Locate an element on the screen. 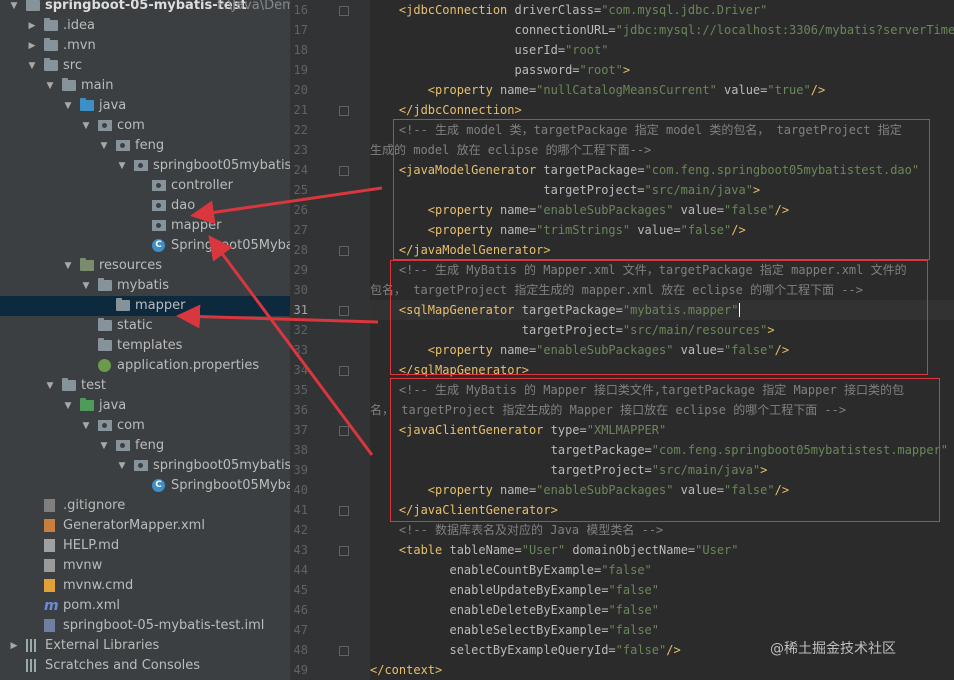  tree-item-label: Springboot05MybatisT is located at coordinates (230, 245).